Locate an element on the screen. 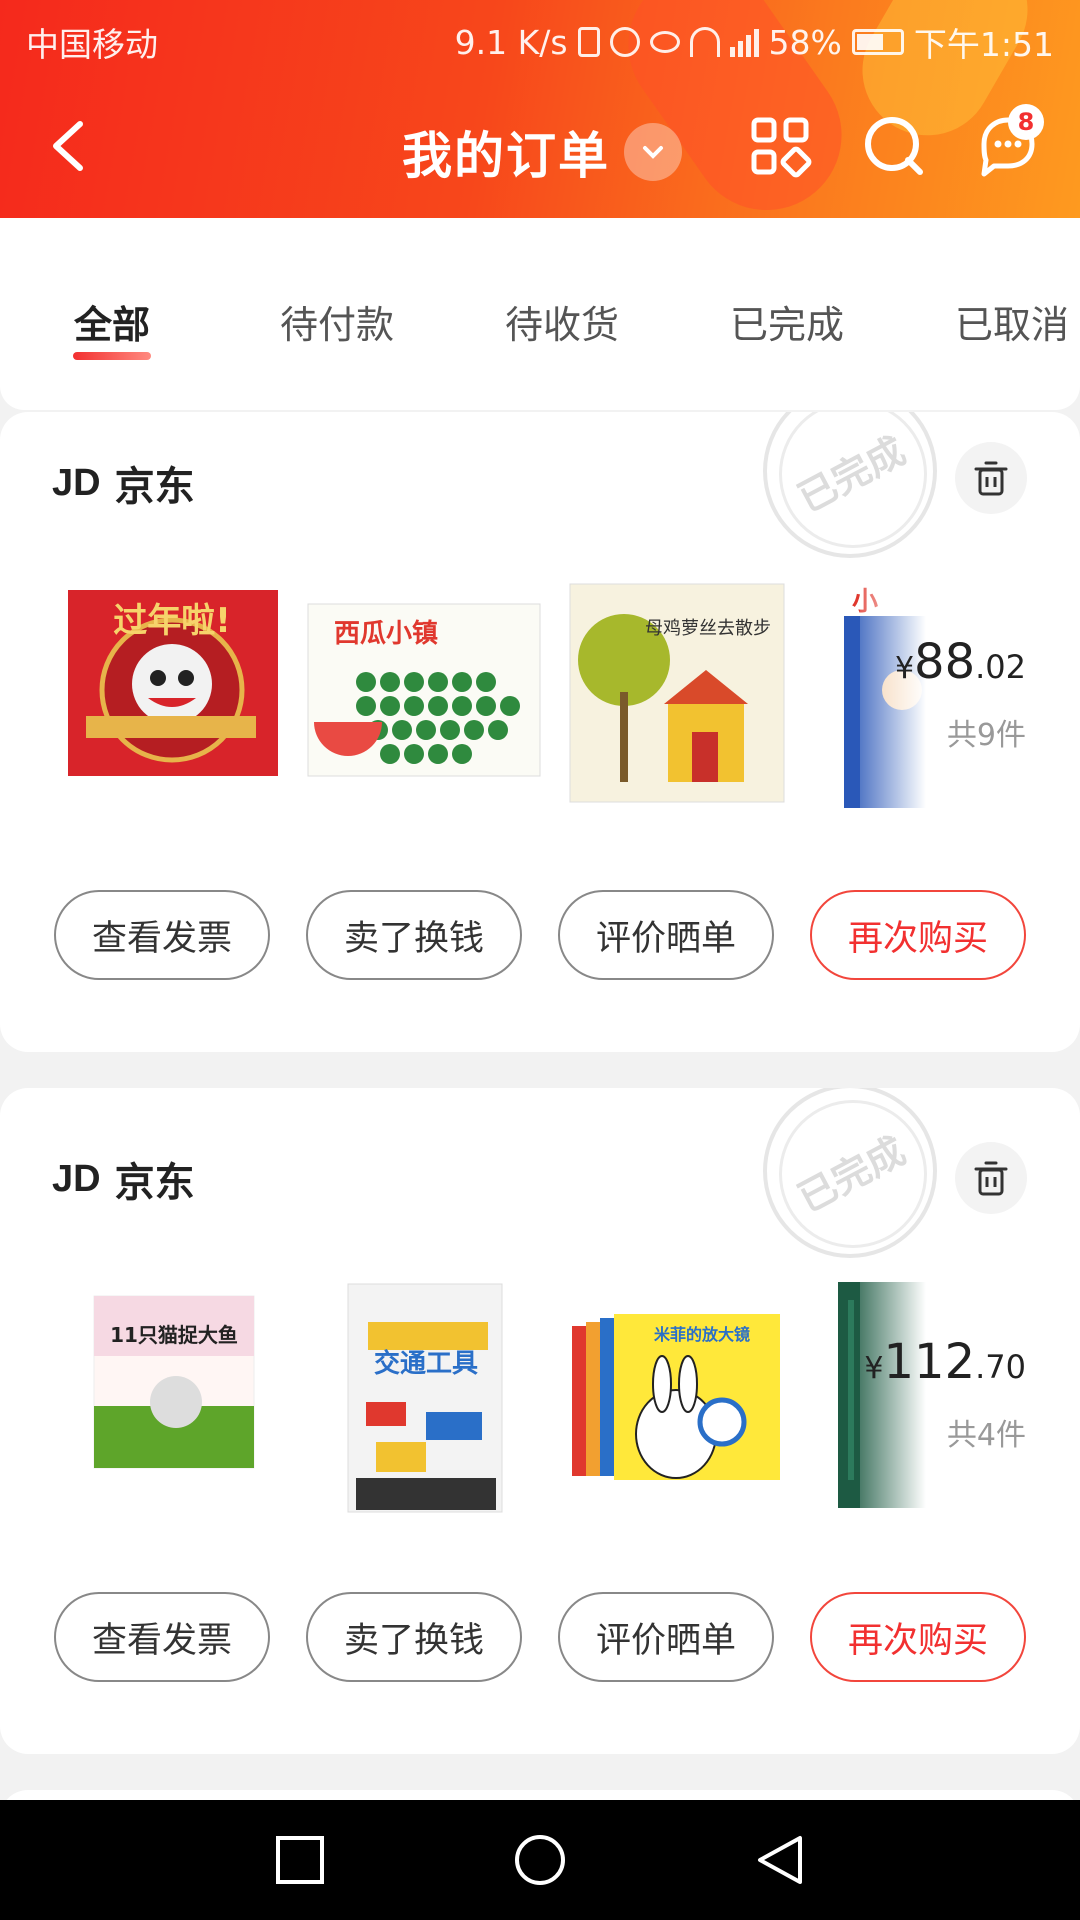 Image resolution: width=1080 pixels, height=1920 pixels. network-speed: 9.1 K/s is located at coordinates (511, 42).